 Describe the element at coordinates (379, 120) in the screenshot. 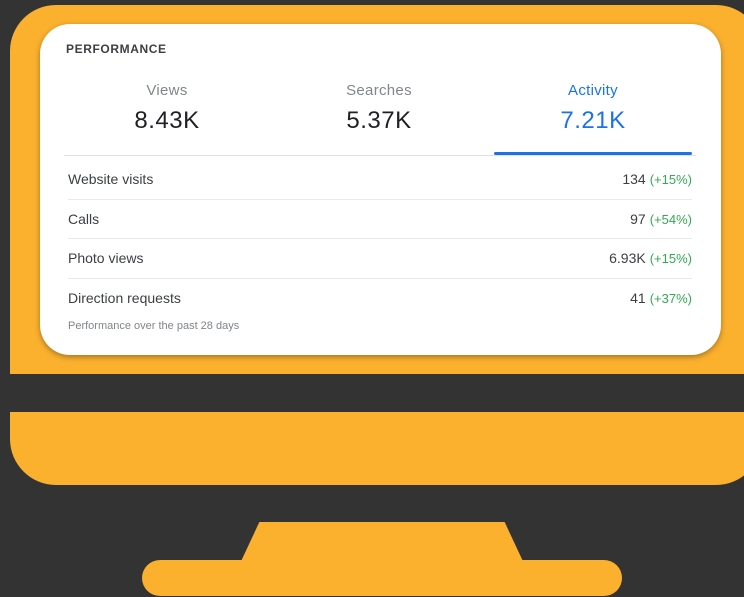

I see `tab-searches-value: 5.37K` at that location.